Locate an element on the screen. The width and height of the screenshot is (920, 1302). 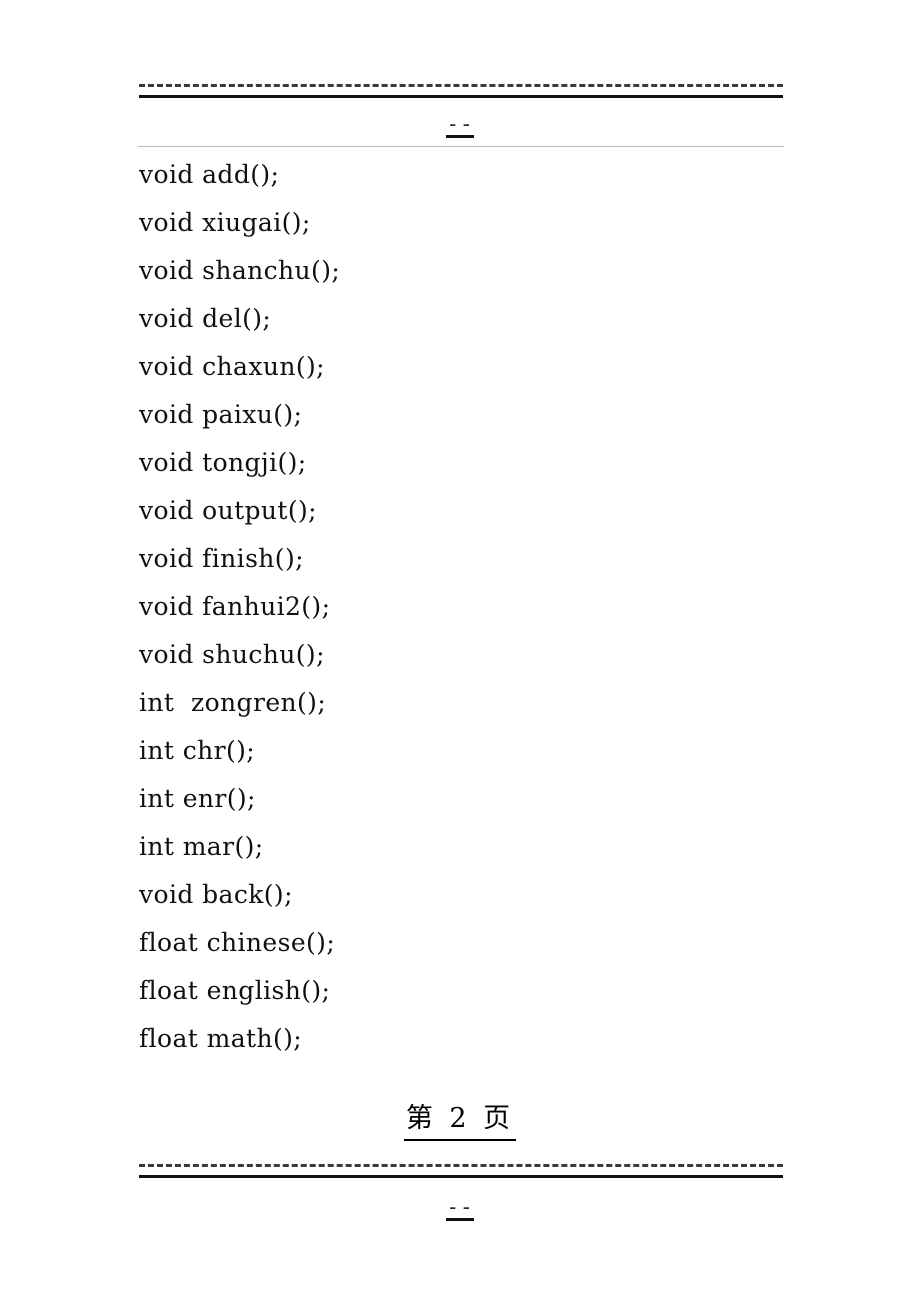
code-line: void del(); is located at coordinates (205, 318).